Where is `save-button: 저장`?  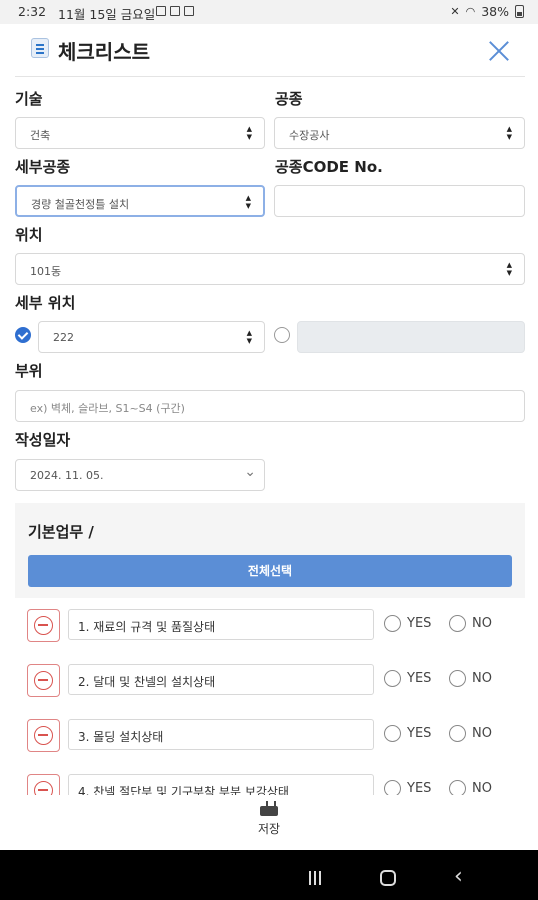 save-button: 저장 is located at coordinates (269, 823).